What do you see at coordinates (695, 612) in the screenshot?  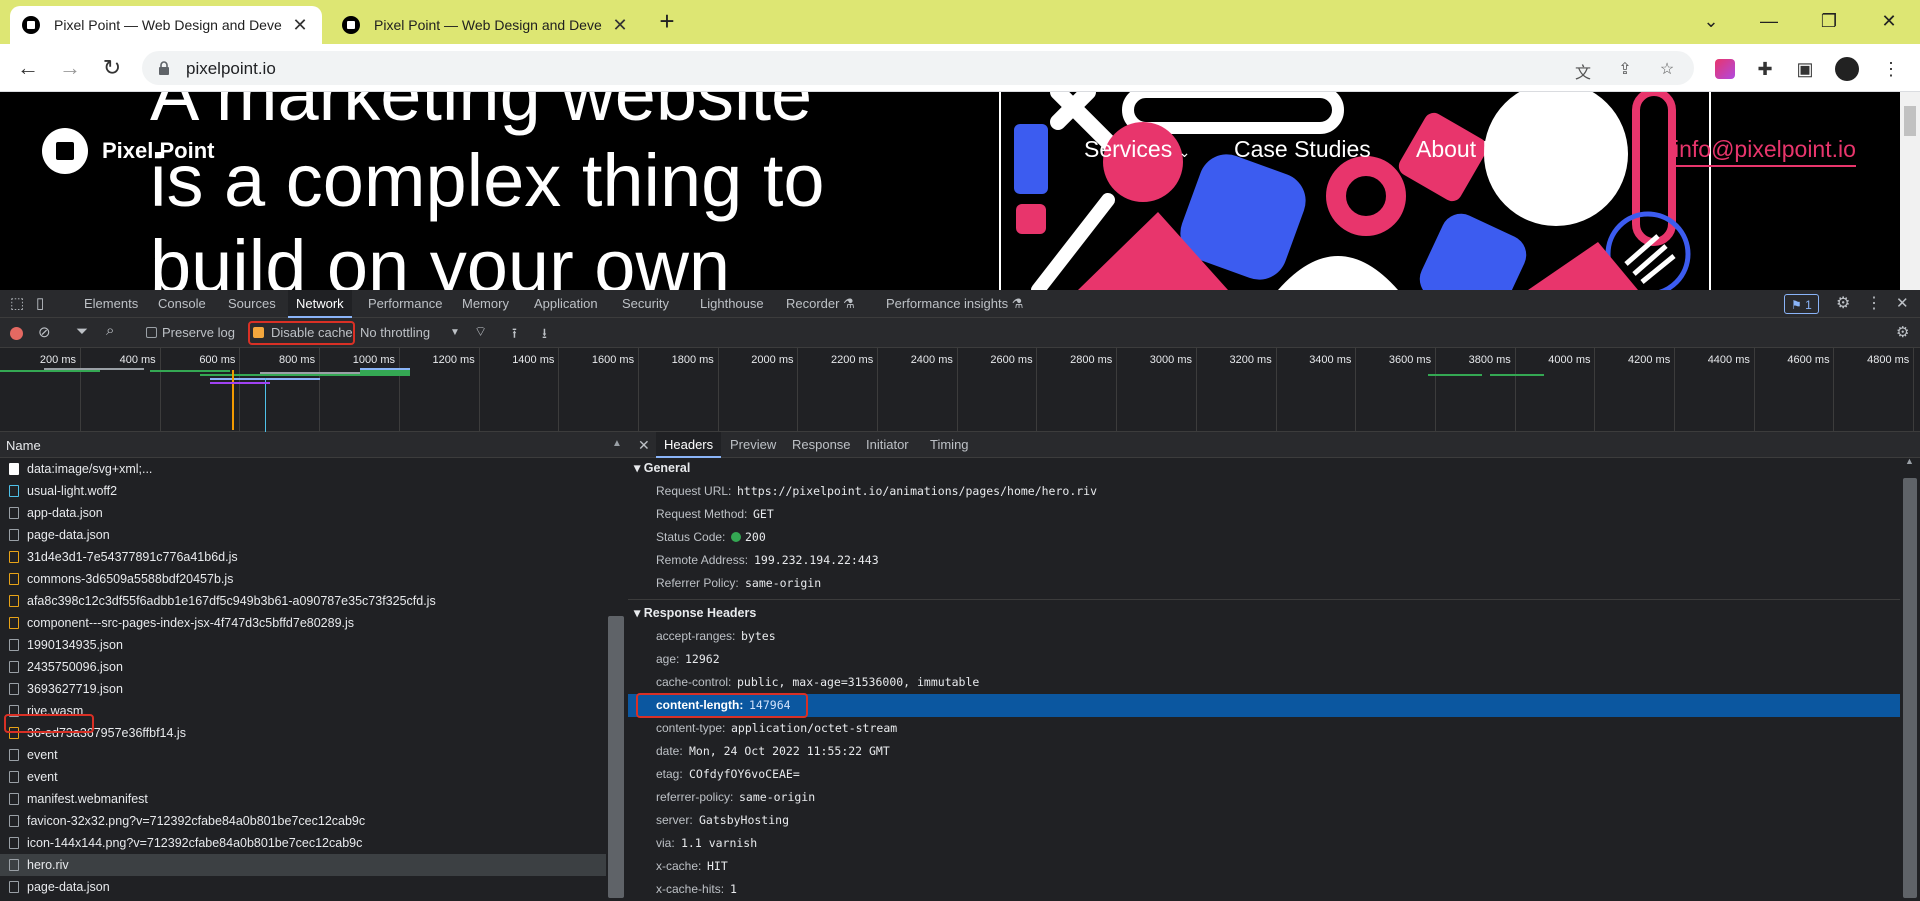 I see `response-headers-section-header: ▾ Response Headers` at bounding box center [695, 612].